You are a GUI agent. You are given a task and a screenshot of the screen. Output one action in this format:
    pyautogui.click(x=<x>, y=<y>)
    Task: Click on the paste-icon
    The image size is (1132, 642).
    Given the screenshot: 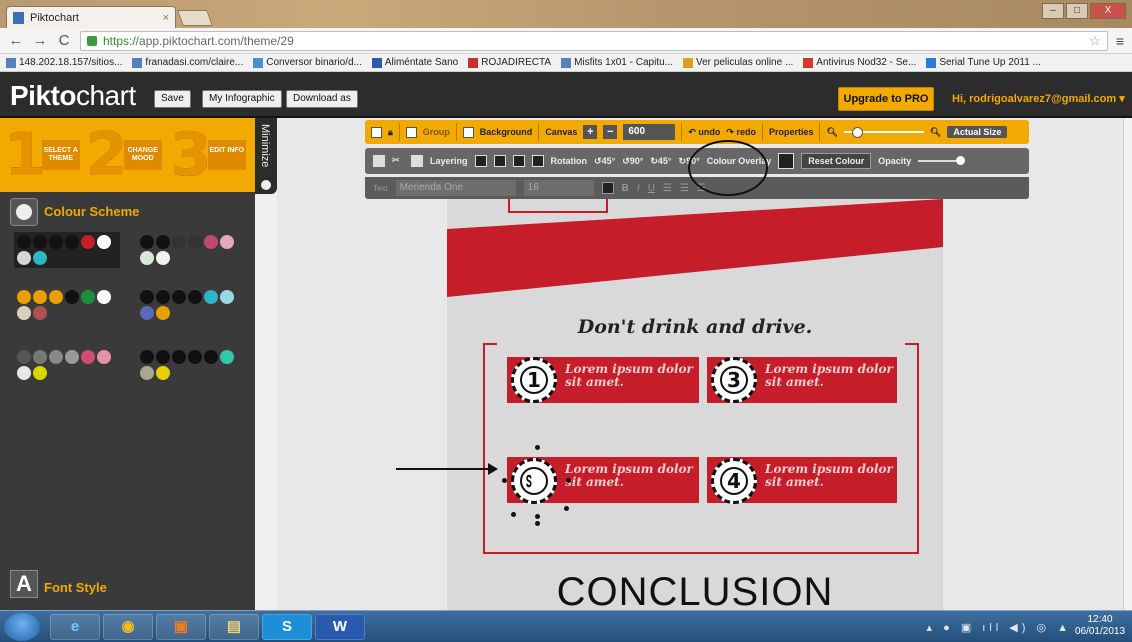 What is the action you would take?
    pyautogui.click(x=417, y=161)
    